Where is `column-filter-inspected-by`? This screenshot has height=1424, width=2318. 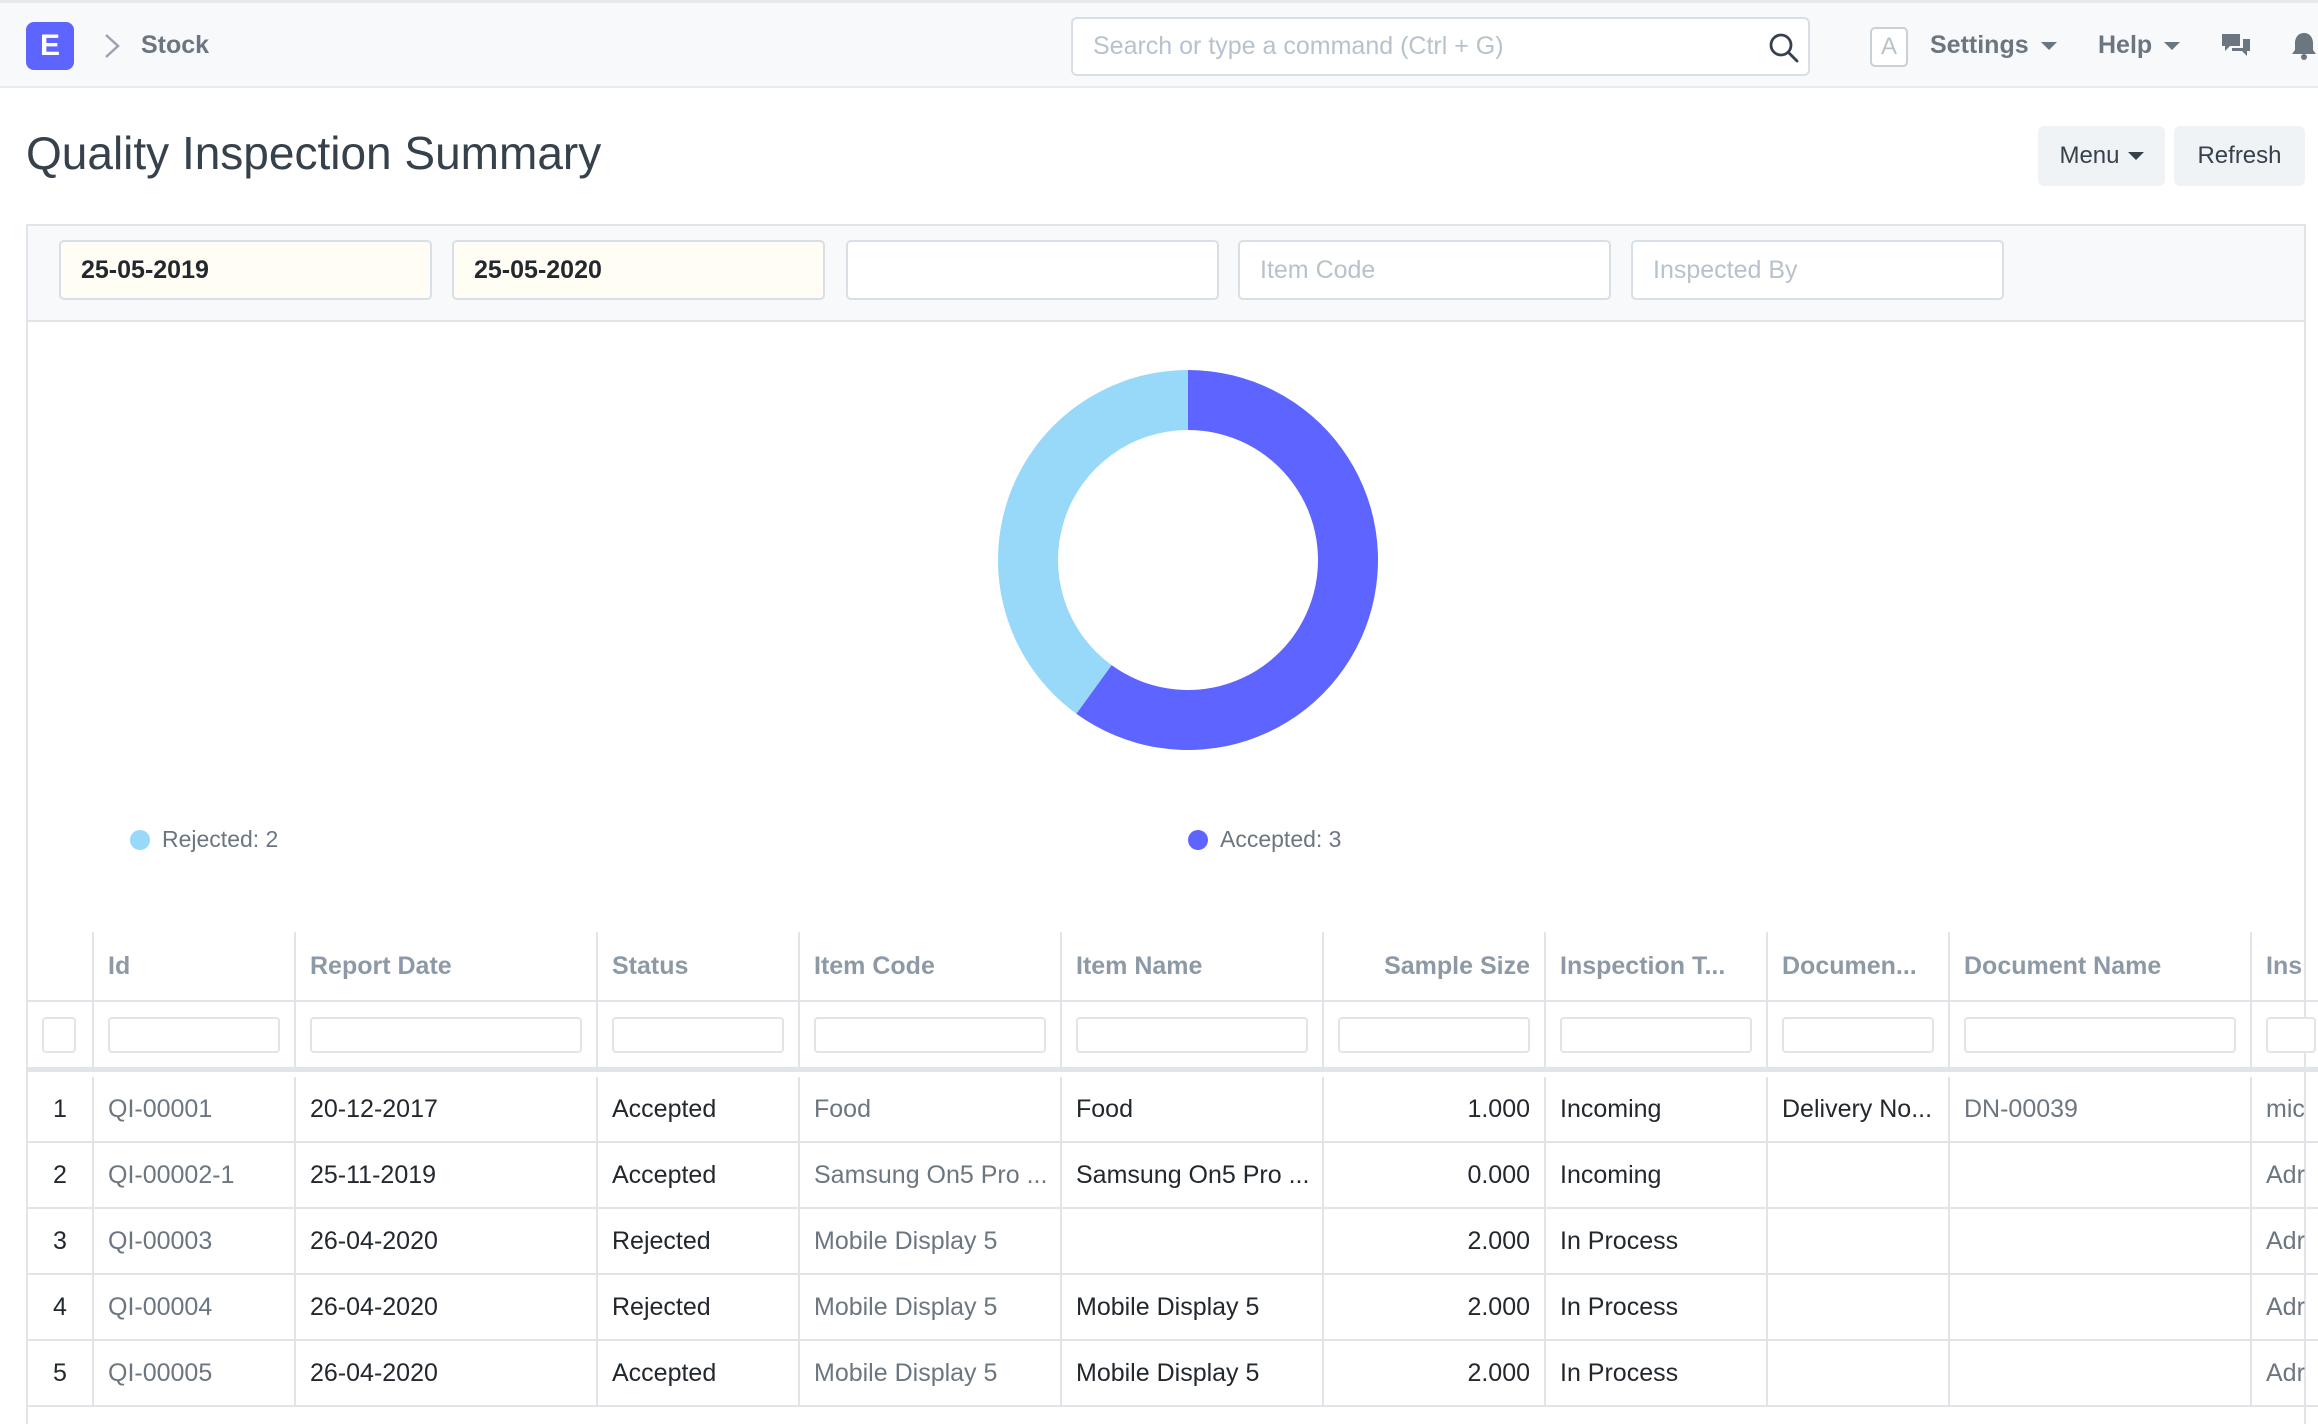
column-filter-inspected-by is located at coordinates (2291, 1034).